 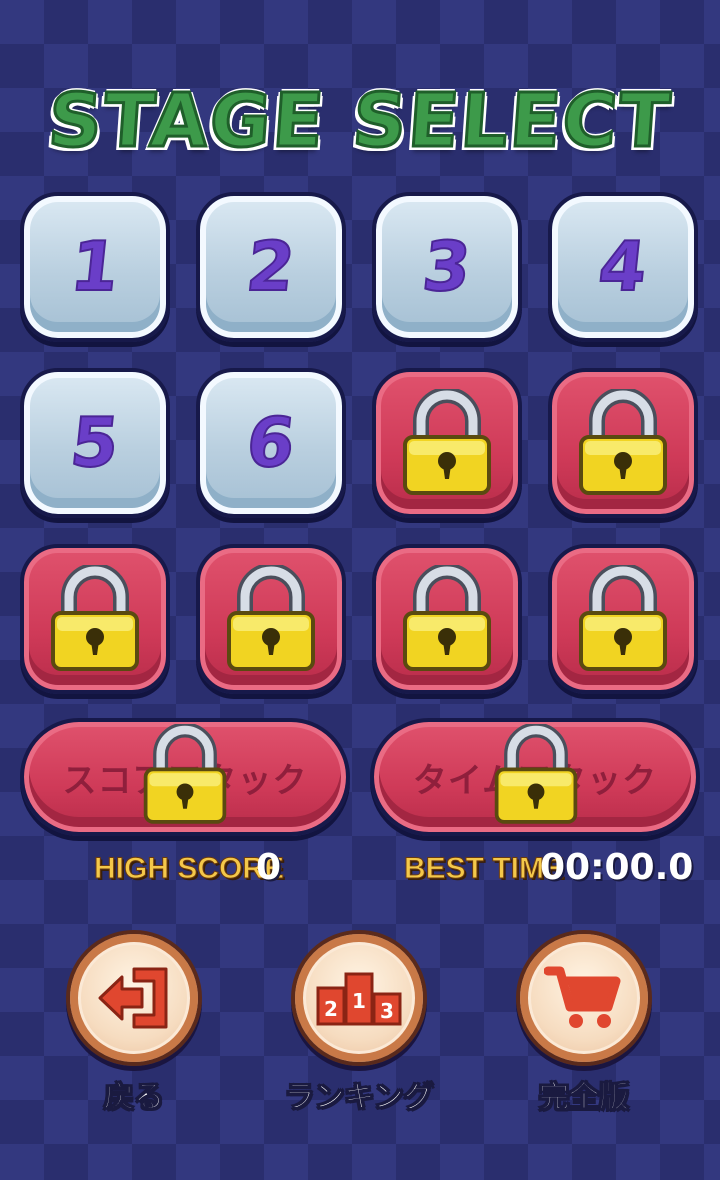 I want to click on stage-number: 5, so click(x=95, y=443).